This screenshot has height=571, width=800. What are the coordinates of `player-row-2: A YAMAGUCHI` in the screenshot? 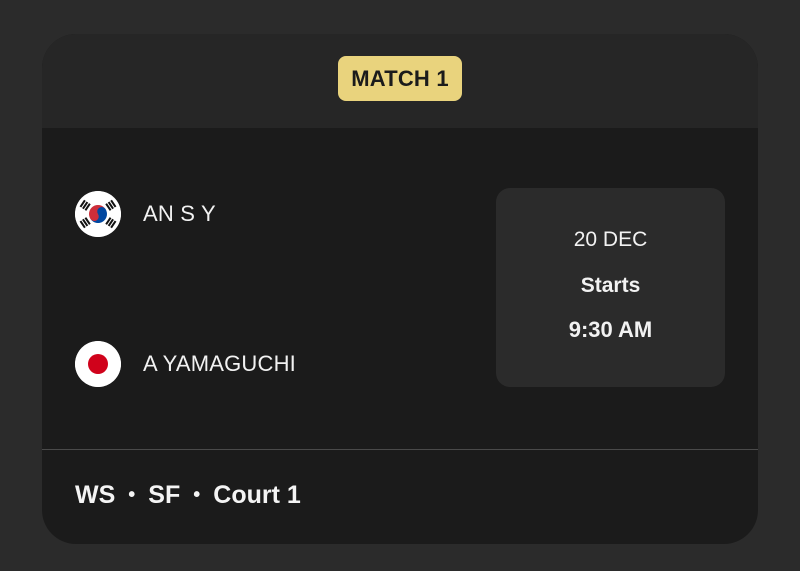 It's located at (185, 364).